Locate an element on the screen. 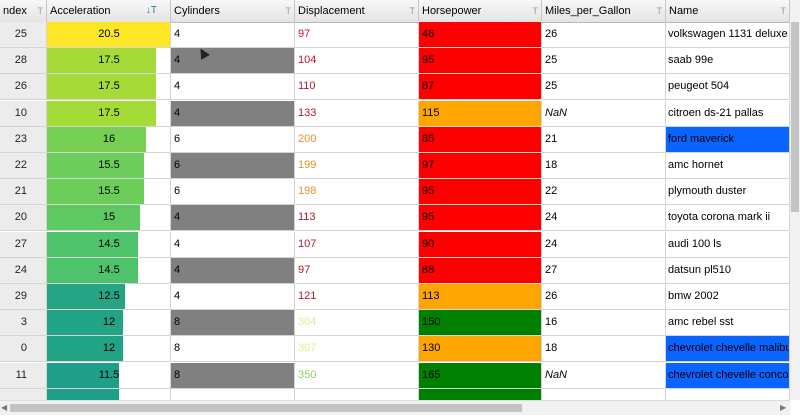  cell-horsepower: 115 is located at coordinates (480, 113).